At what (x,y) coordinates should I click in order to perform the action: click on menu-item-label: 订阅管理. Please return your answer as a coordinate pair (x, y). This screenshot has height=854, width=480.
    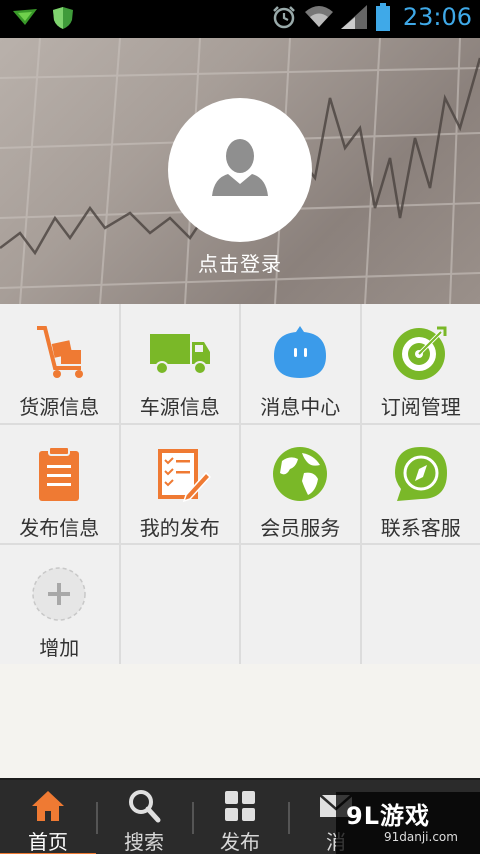
    Looking at the image, I should click on (420, 407).